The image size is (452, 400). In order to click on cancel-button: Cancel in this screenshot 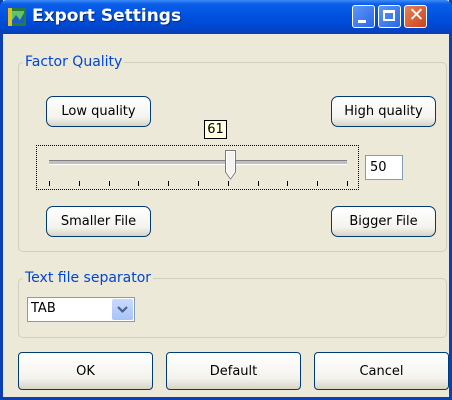, I will do `click(381, 371)`.